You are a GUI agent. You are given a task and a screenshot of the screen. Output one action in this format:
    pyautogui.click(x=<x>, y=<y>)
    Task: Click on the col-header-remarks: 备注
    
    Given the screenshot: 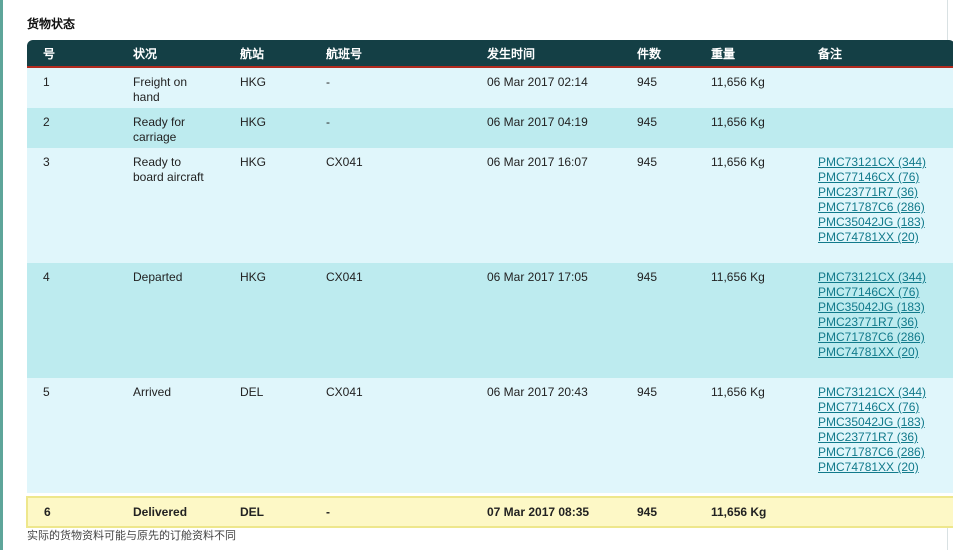 What is the action you would take?
    pyautogui.click(x=885, y=54)
    